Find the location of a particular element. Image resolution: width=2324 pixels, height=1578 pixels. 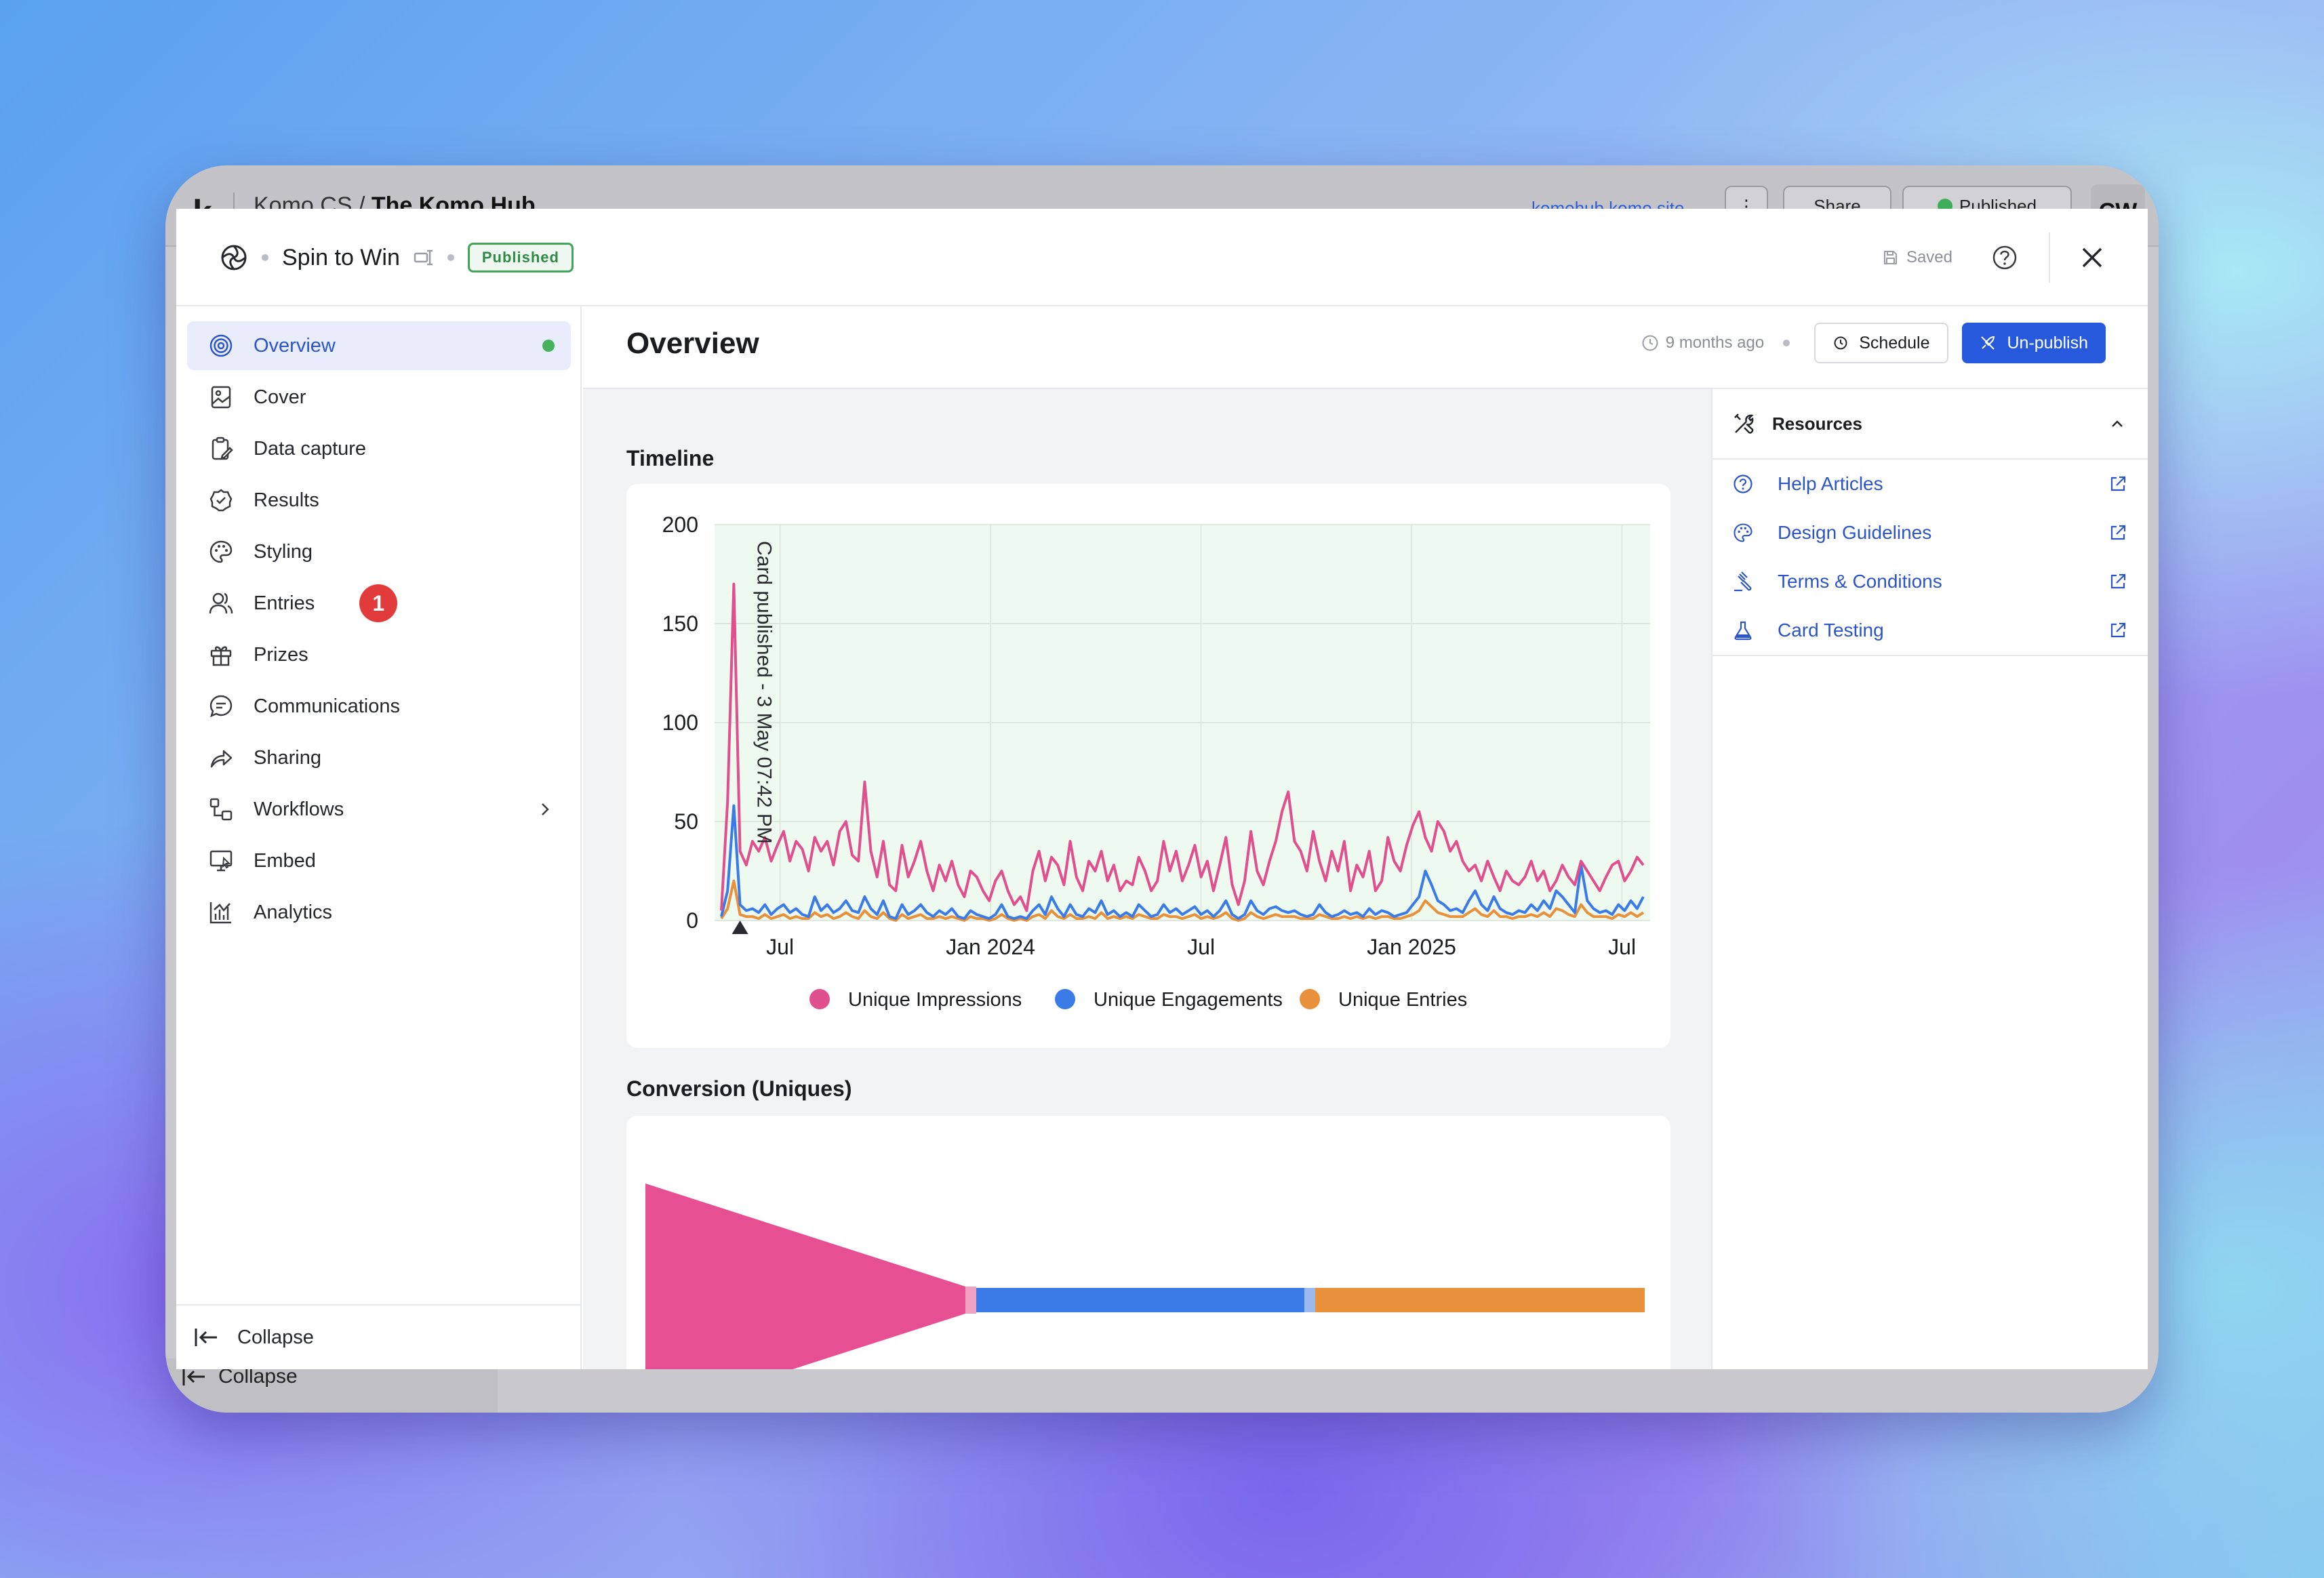

sidebar-item-label: Data capture is located at coordinates (310, 448).